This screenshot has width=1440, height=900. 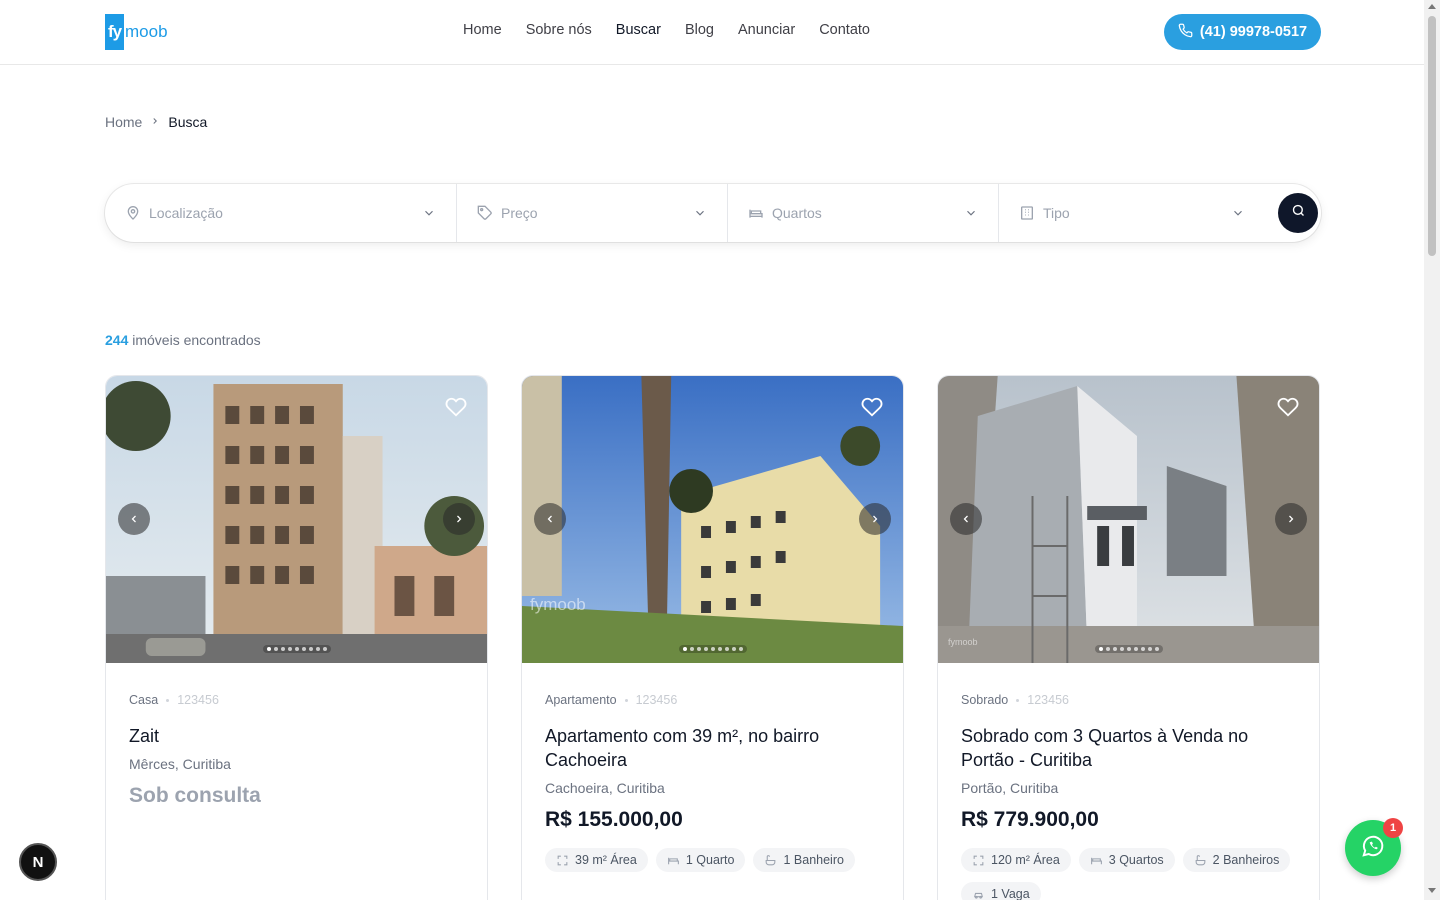 I want to click on image-dots, so click(x=1128, y=649).